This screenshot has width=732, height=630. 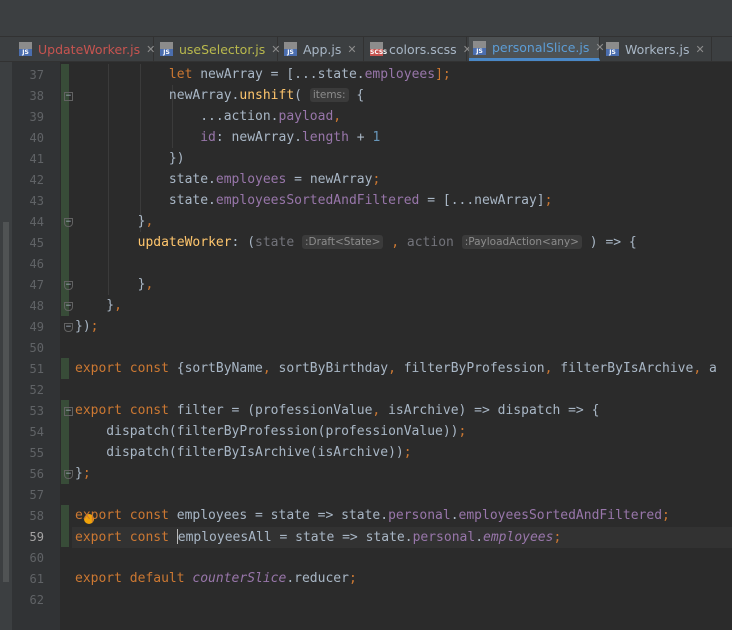 I want to click on line-number: 50, so click(x=36, y=348).